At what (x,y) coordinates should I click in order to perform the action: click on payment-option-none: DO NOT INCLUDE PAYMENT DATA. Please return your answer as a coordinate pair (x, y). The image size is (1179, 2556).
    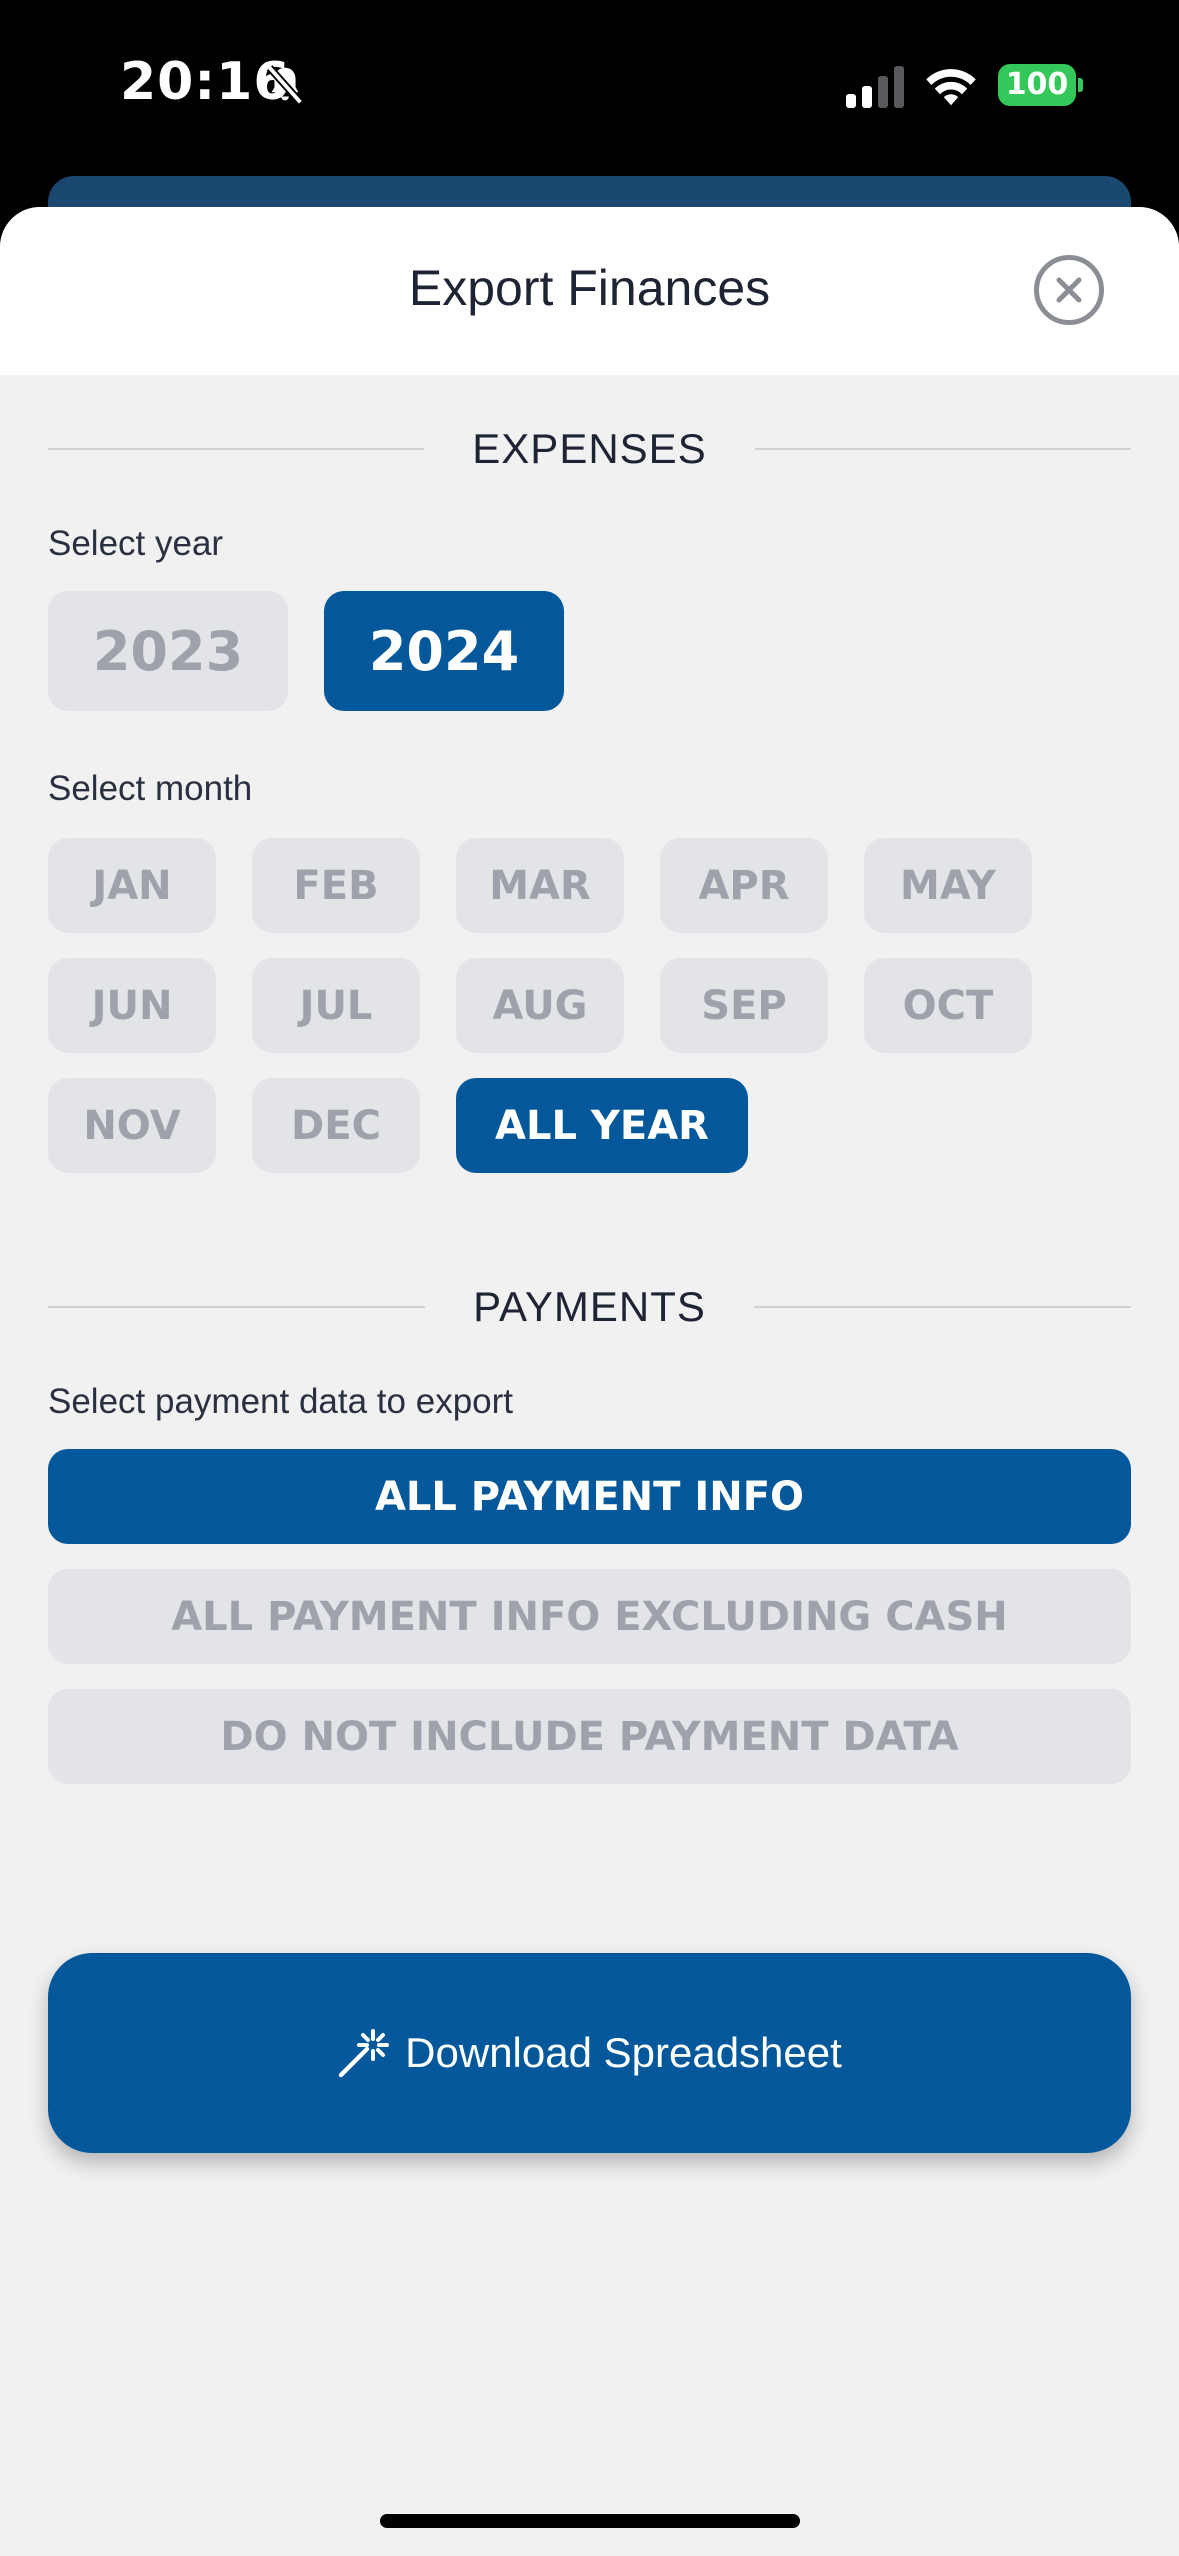
    Looking at the image, I should click on (589, 1736).